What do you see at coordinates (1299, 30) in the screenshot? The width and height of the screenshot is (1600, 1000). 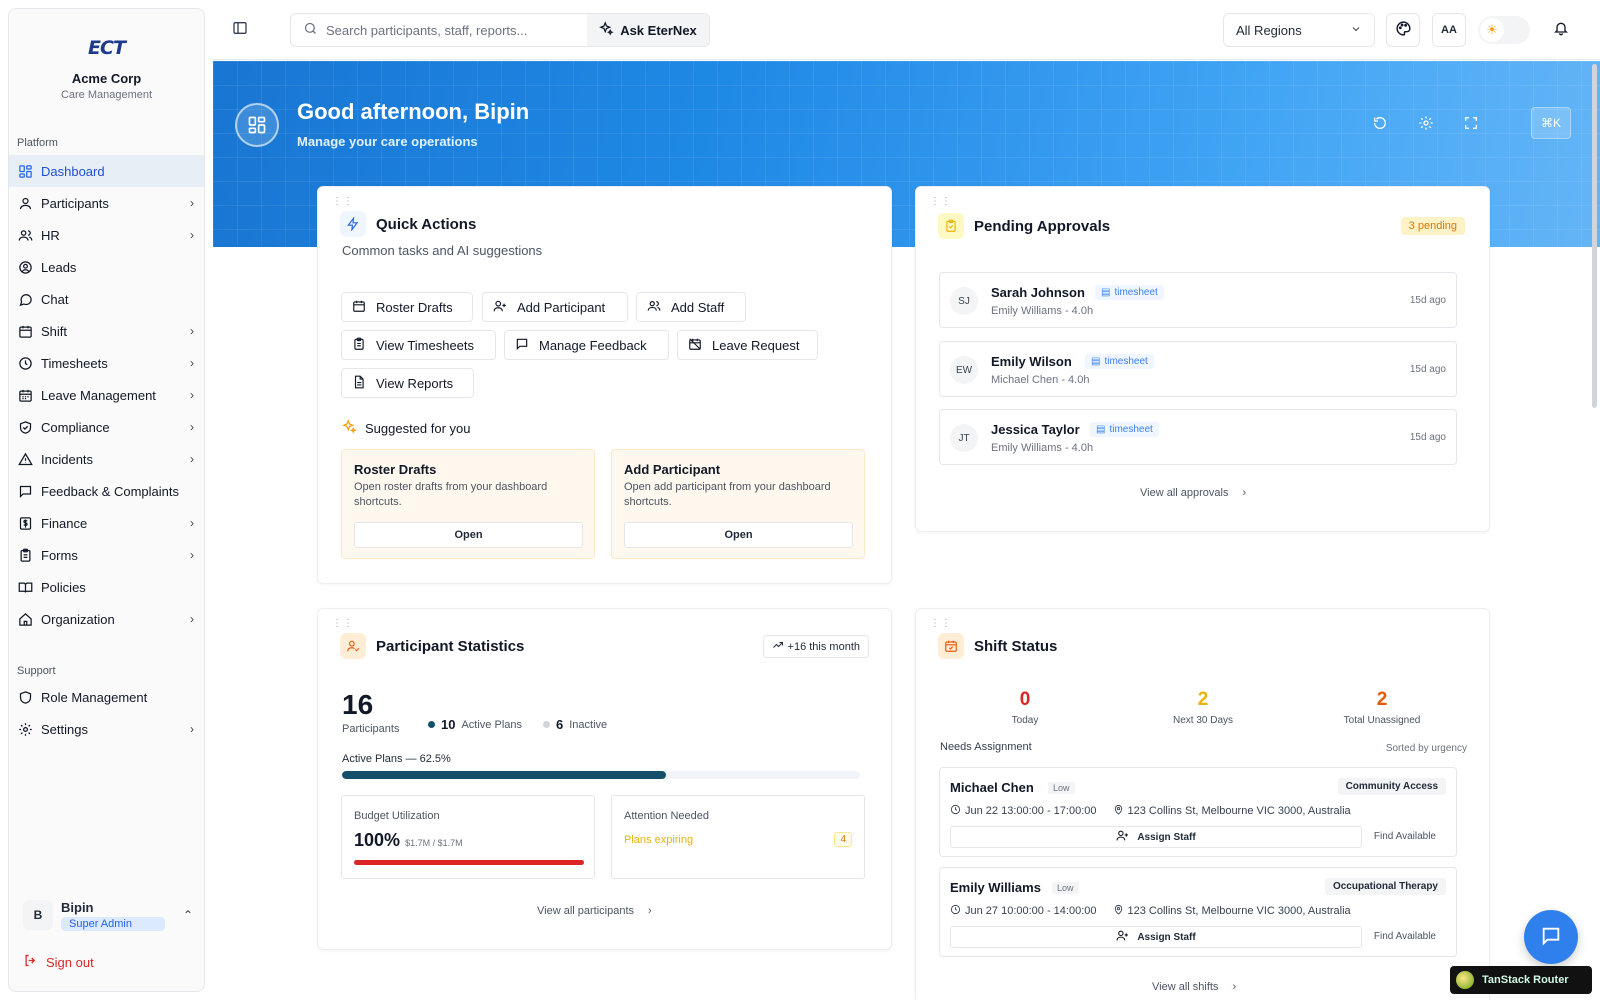 I see `region-select: All Regions` at bounding box center [1299, 30].